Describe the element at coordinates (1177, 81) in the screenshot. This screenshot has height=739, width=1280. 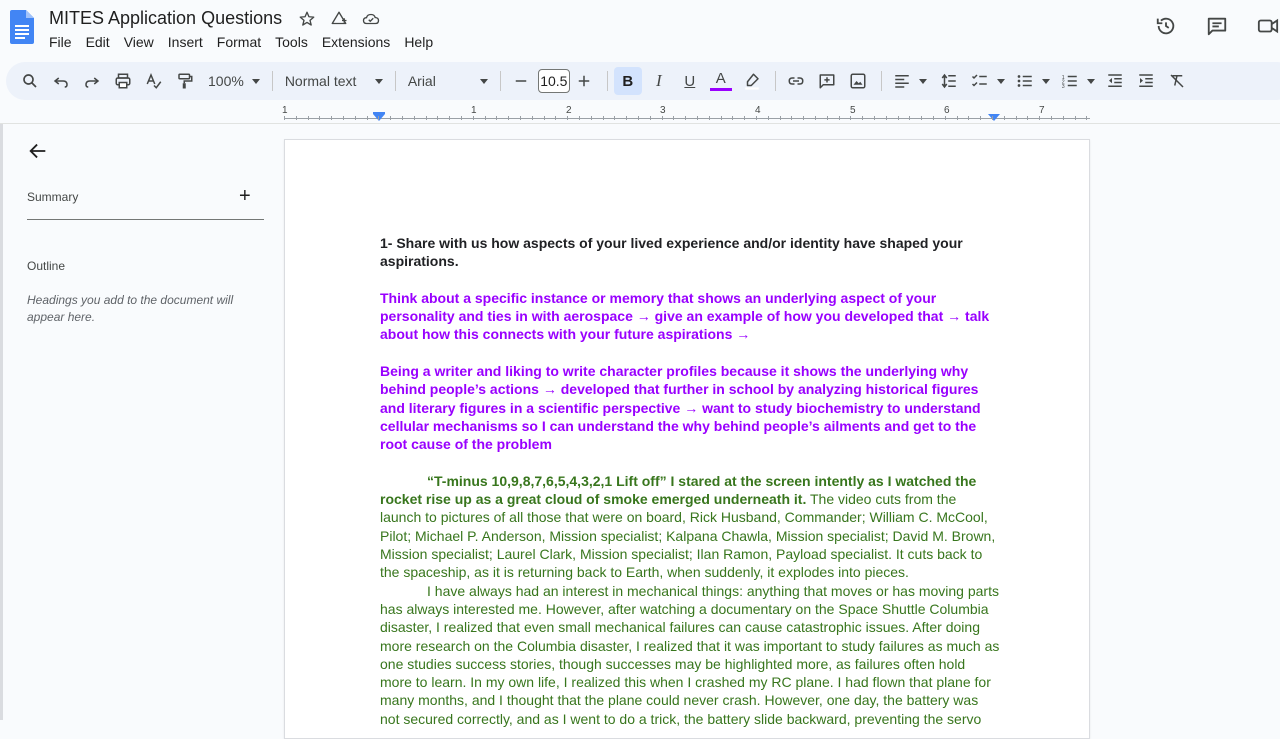
I see `clear-formatting-icon` at that location.